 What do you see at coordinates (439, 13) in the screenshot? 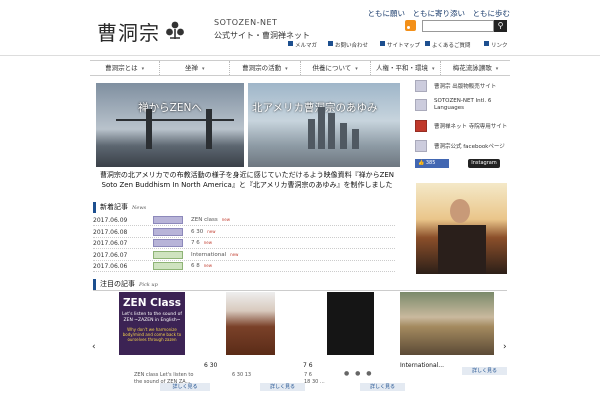
I see `slogan: ともに願い ともに寄り添い ともに歩む` at bounding box center [439, 13].